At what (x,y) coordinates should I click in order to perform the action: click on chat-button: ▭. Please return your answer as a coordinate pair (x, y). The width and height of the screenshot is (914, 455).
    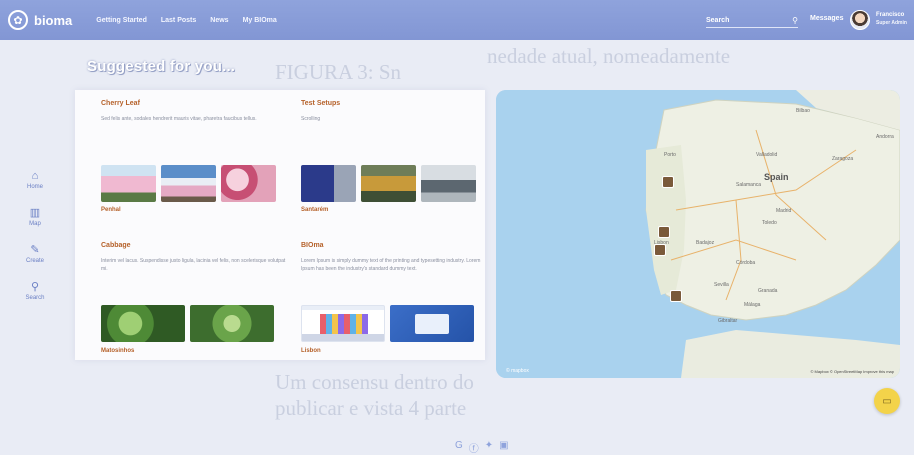
    Looking at the image, I should click on (887, 401).